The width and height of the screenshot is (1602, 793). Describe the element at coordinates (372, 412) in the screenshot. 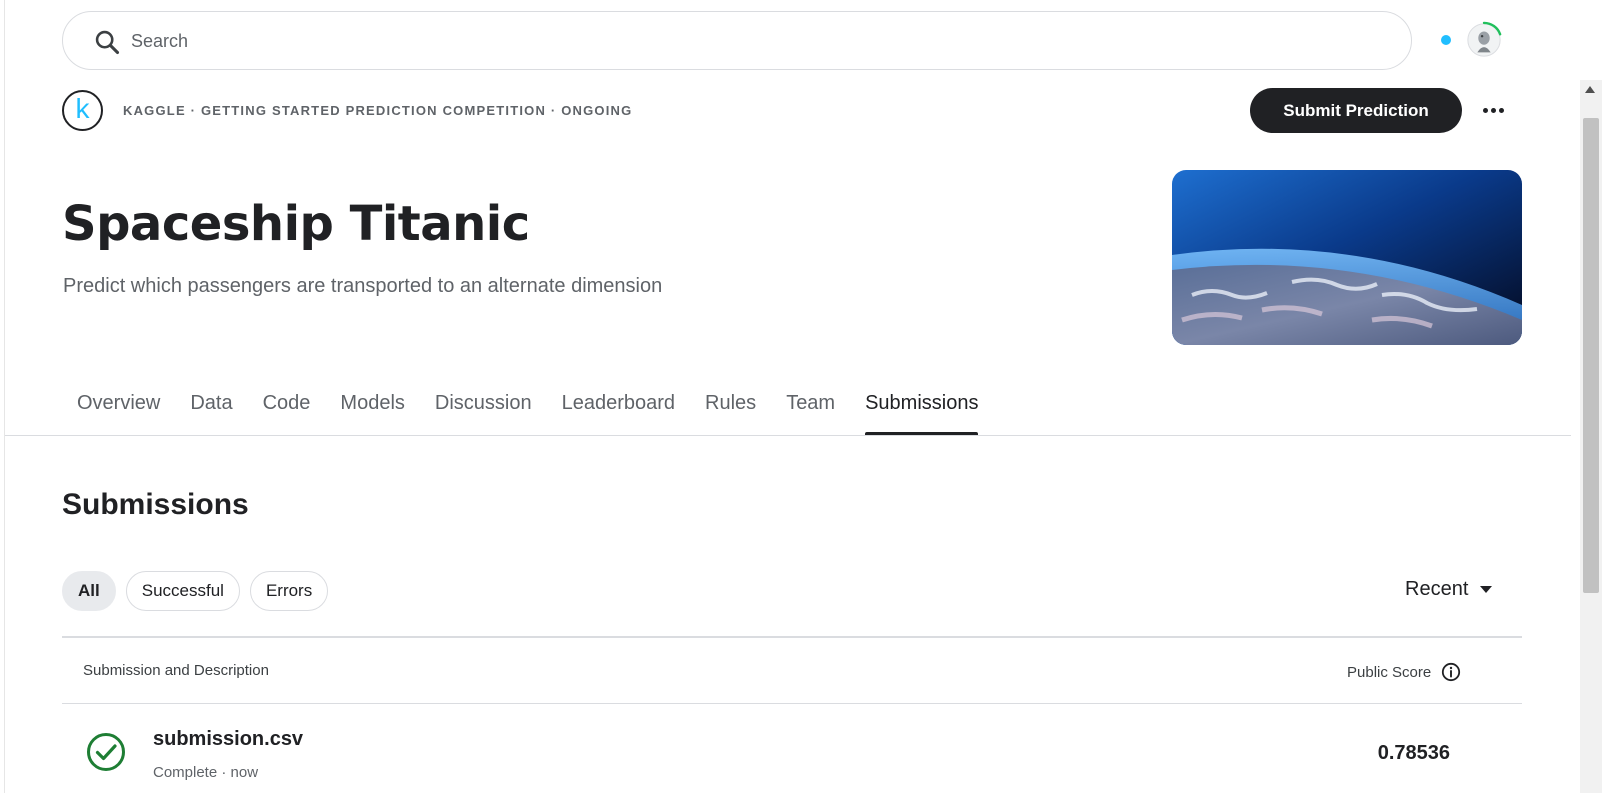

I see `tab-models: Models` at that location.